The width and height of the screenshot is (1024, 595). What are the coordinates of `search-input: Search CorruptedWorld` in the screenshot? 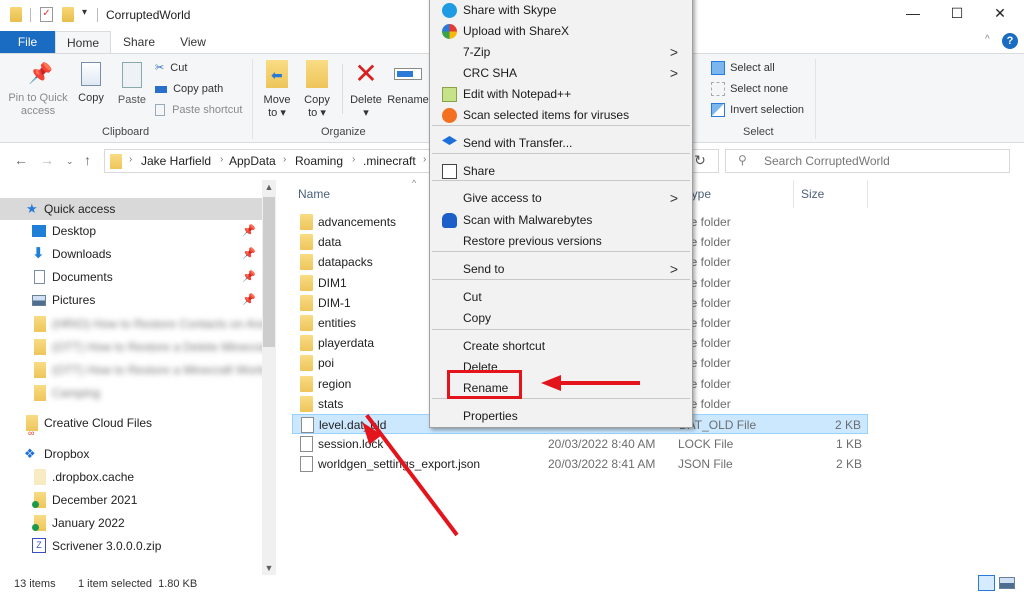 It's located at (827, 161).